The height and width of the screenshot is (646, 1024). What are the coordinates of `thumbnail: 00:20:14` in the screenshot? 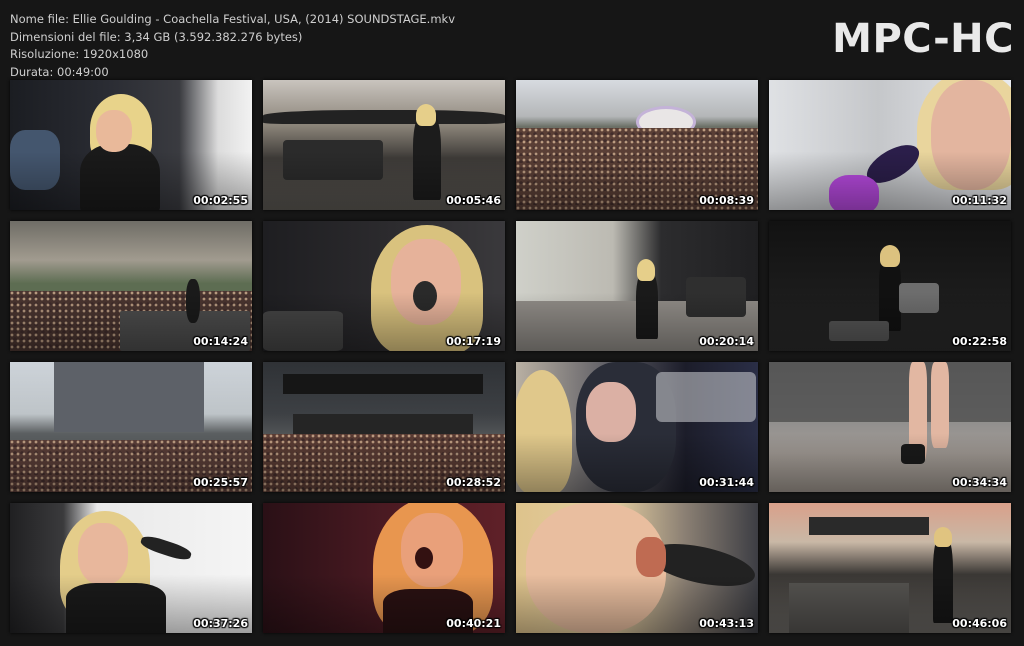 It's located at (637, 286).